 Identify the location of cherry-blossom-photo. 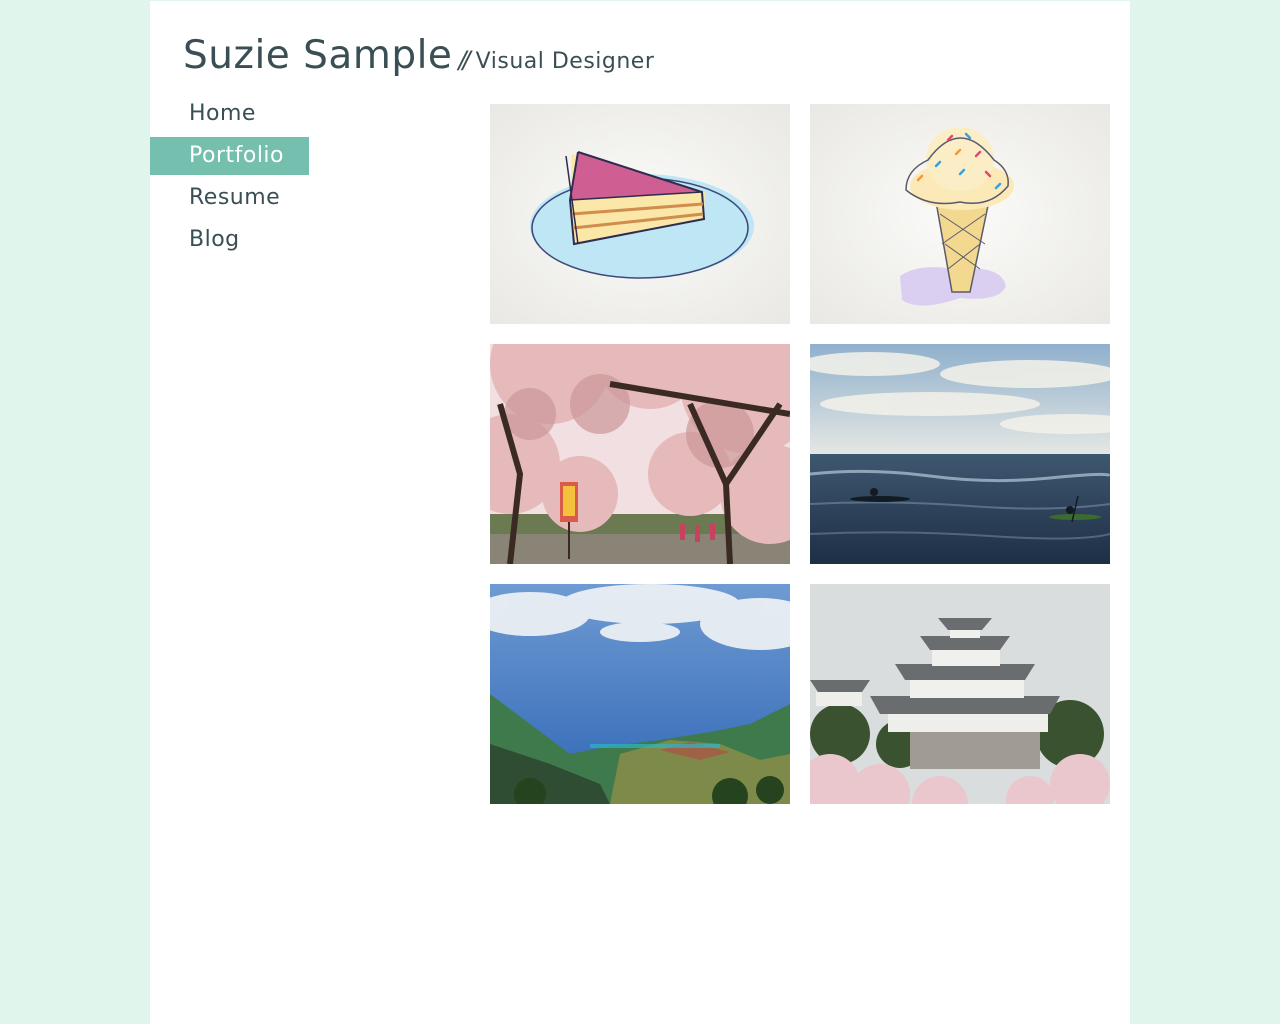
(640, 454).